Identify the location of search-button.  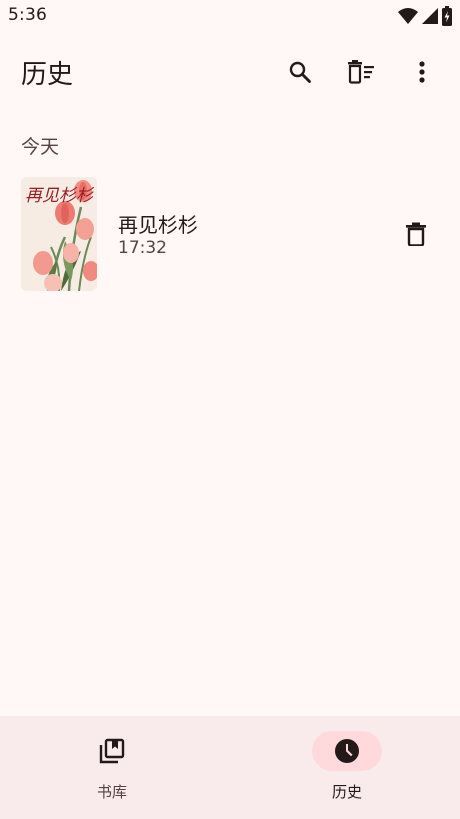
(300, 72).